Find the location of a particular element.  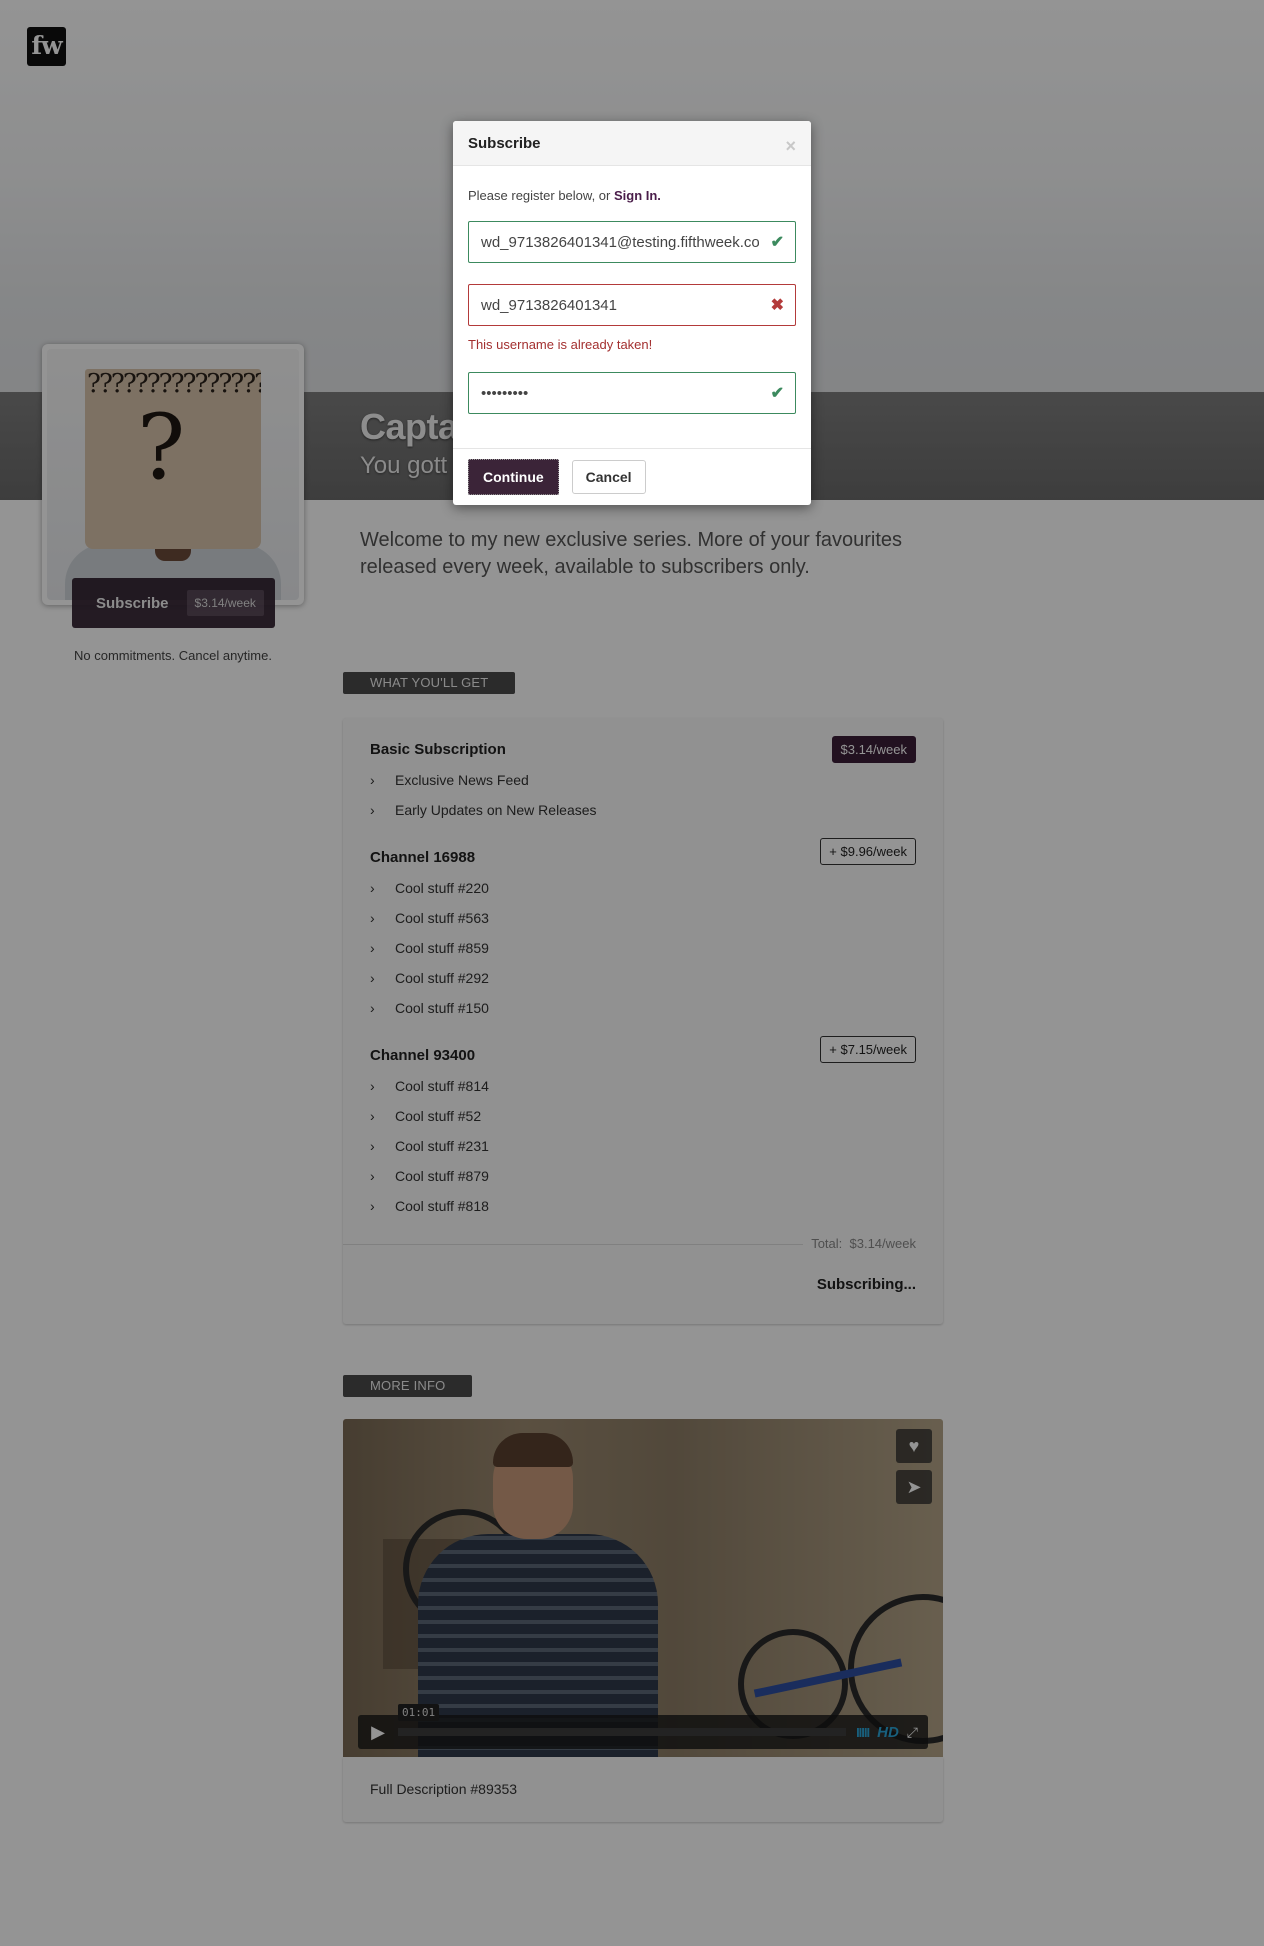

modal-title: Subscribe is located at coordinates (504, 143).